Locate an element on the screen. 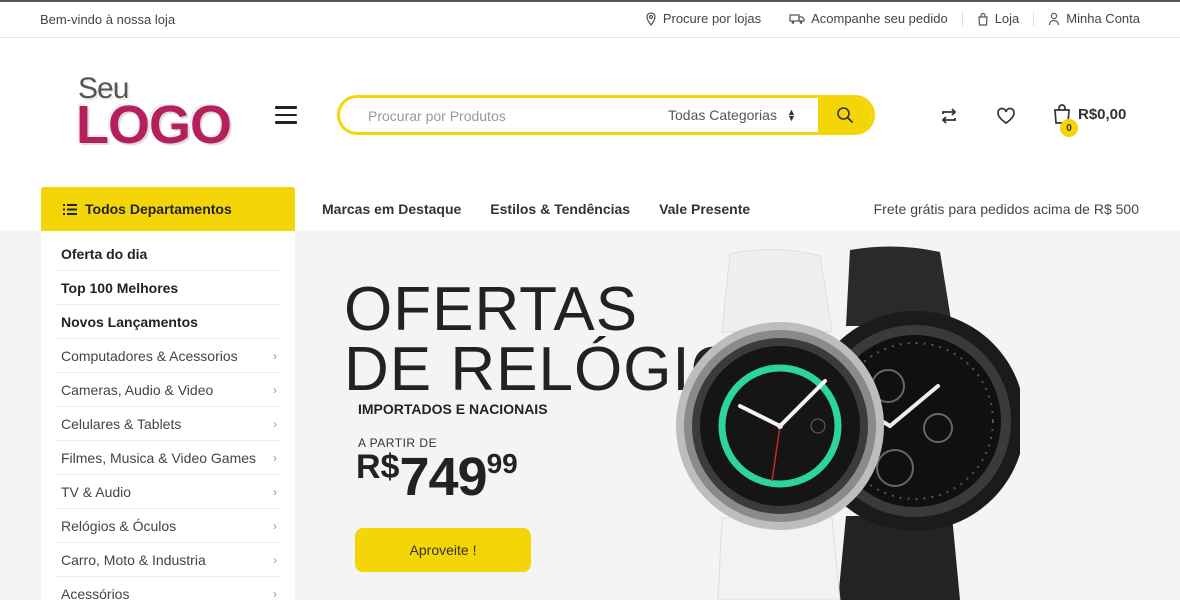 This screenshot has width=1180, height=600. sidebar-item: Computadores & Acessorios › is located at coordinates (168, 356).